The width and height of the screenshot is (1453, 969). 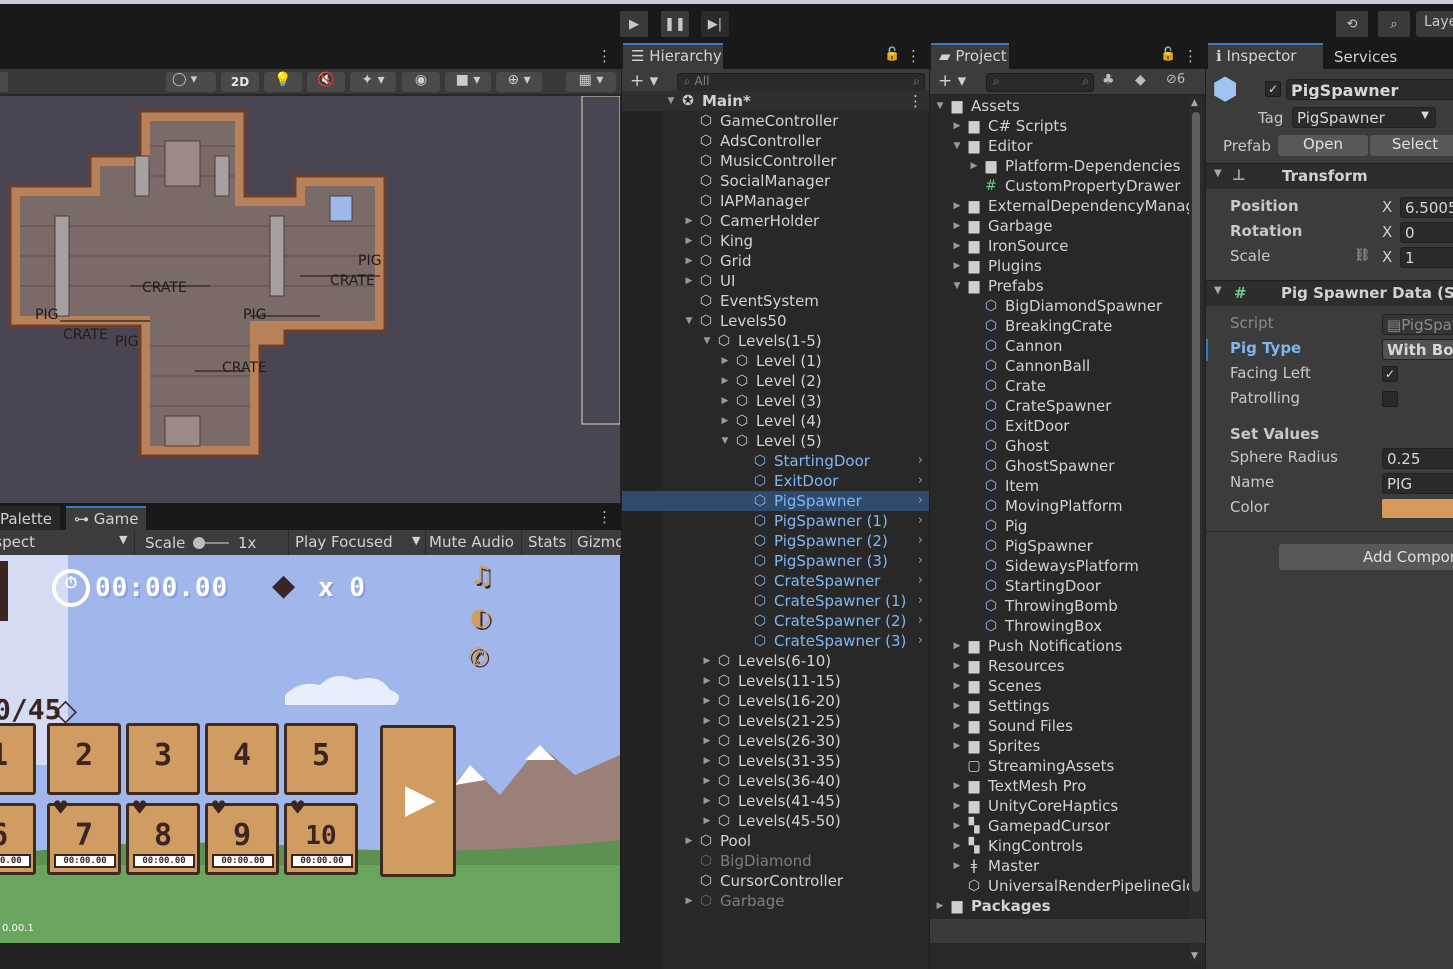 I want to click on sound-icon: ◐, so click(x=480, y=617).